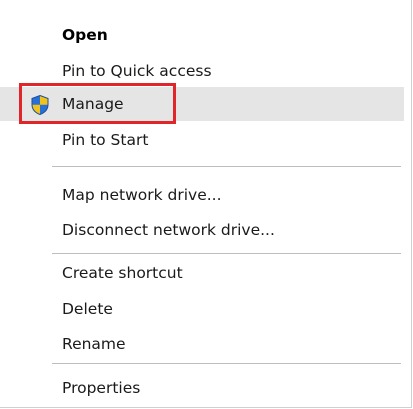 This screenshot has height=409, width=413. I want to click on menu-item-label: Pin to Quick access, so click(137, 71).